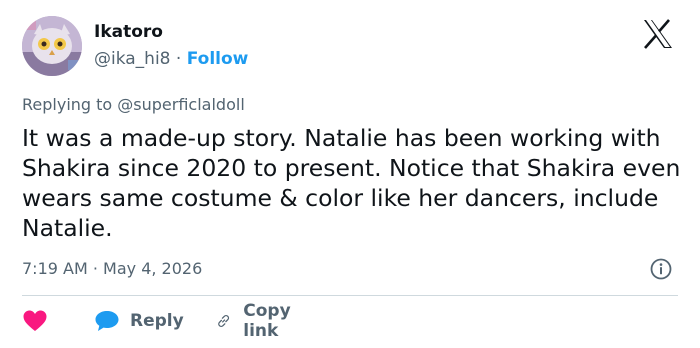 This screenshot has width=700, height=348. I want to click on copy-link-label: Copy link, so click(267, 321).